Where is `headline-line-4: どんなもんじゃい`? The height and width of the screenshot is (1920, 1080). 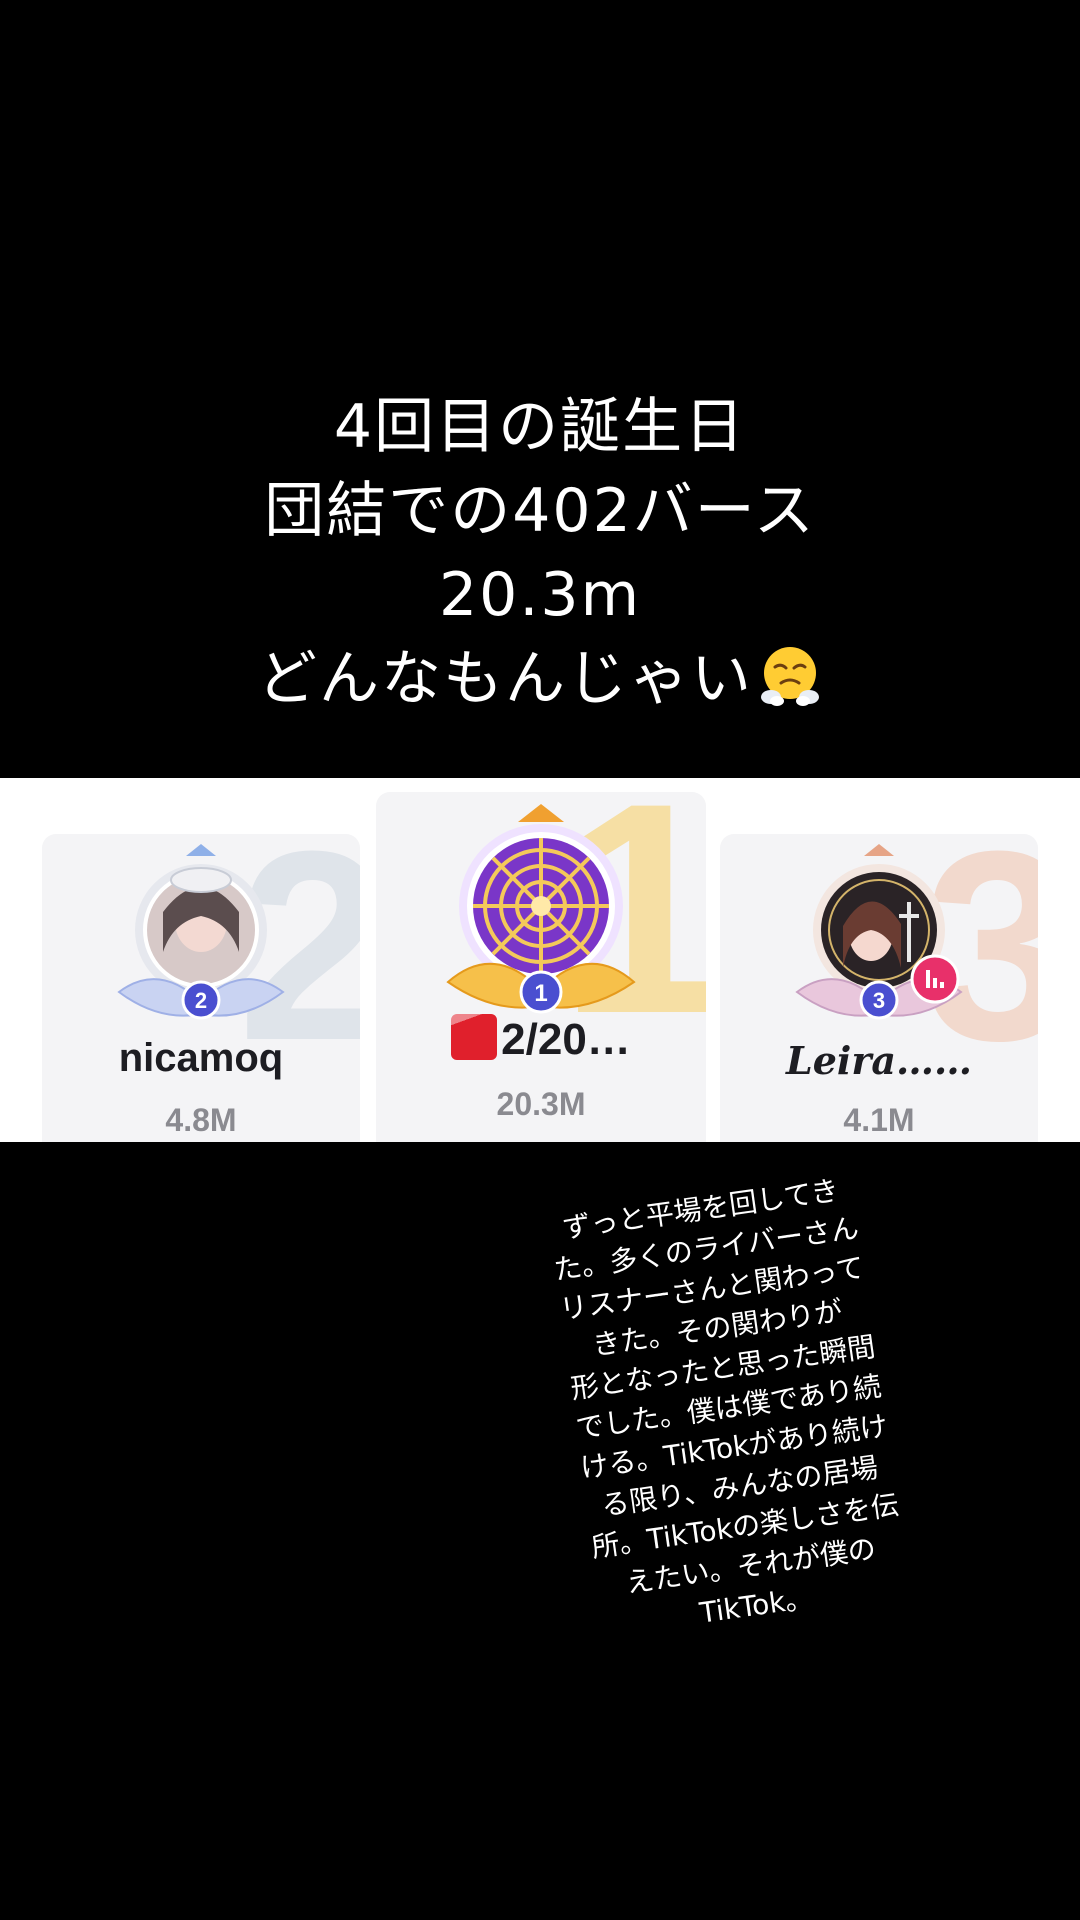 headline-line-4: どんなもんじゃい is located at coordinates (540, 679).